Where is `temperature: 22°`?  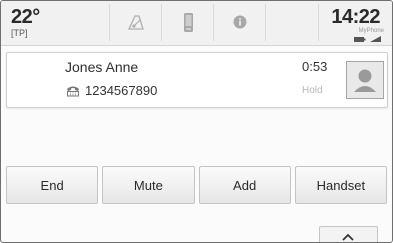
temperature: 22° is located at coordinates (25, 17).